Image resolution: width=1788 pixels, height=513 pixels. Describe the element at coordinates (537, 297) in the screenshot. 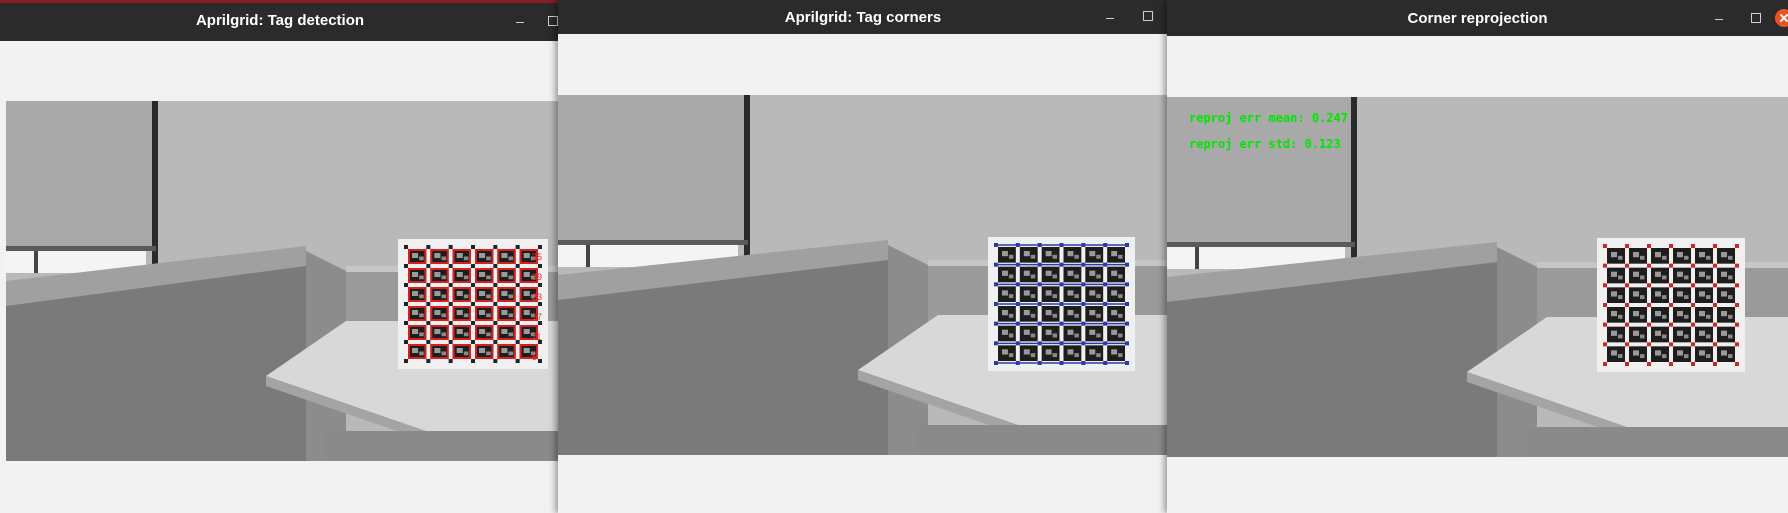

I see `tag-id-label: 23` at that location.